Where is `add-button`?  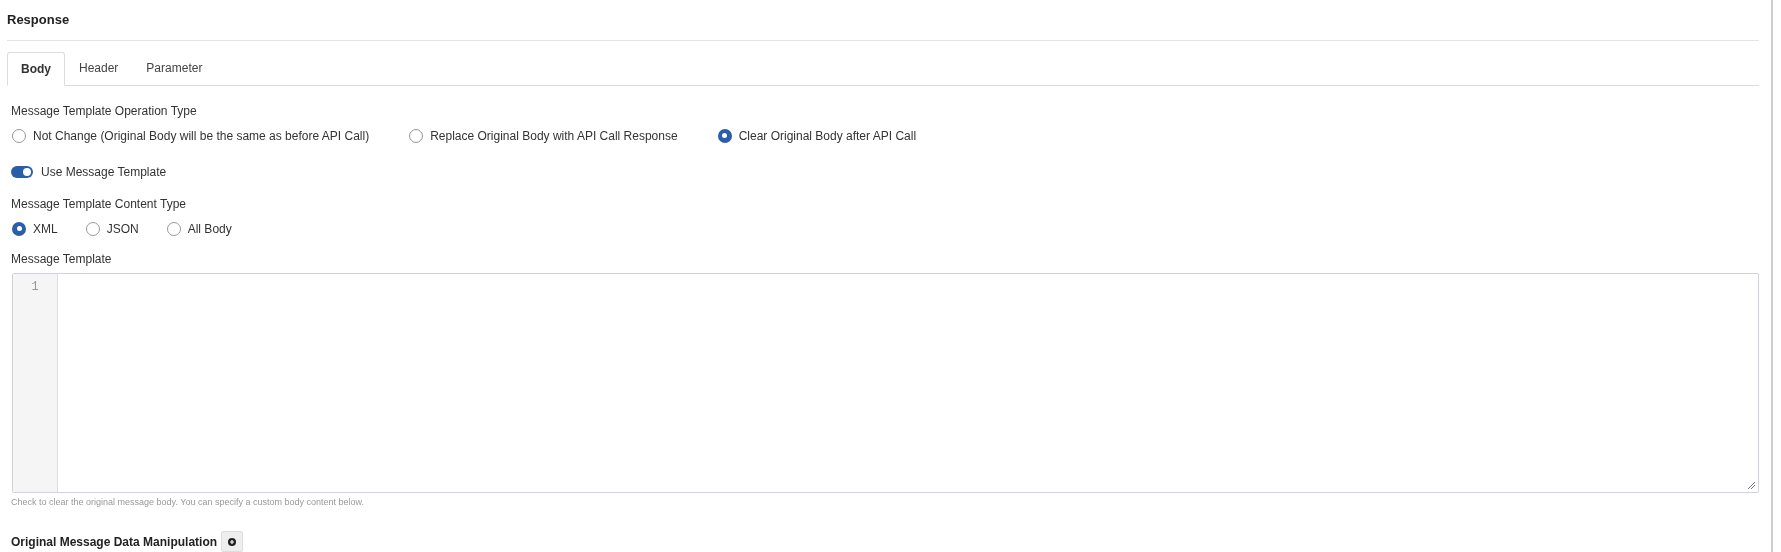
add-button is located at coordinates (232, 541).